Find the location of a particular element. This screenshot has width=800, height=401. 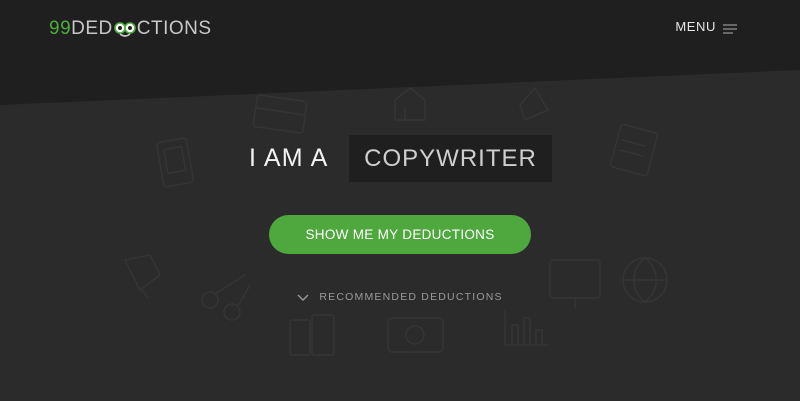

profession-selector: COPYWRITER is located at coordinates (450, 158).